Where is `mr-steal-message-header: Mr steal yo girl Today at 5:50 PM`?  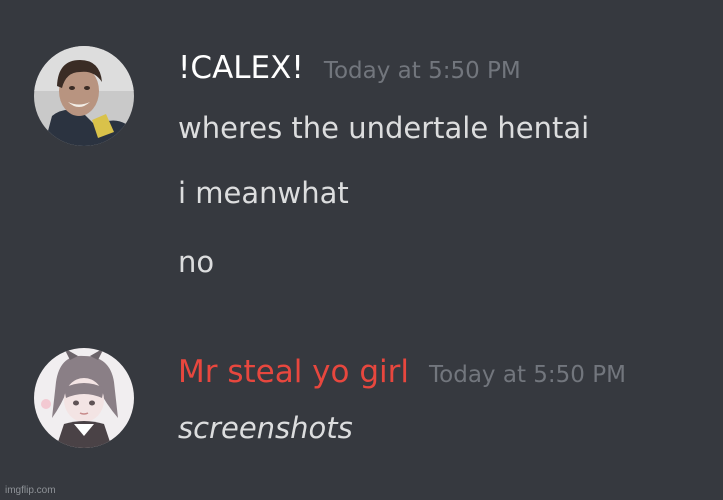
mr-steal-message-header: Mr steal yo girl Today at 5:50 PM is located at coordinates (402, 372).